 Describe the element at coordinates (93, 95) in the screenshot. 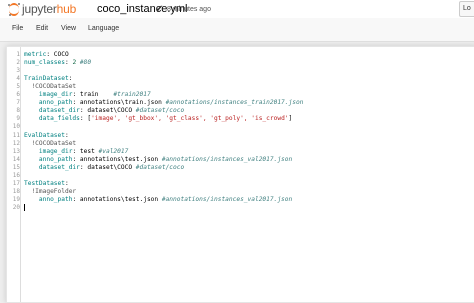

I see `yaml-value: : train` at that location.